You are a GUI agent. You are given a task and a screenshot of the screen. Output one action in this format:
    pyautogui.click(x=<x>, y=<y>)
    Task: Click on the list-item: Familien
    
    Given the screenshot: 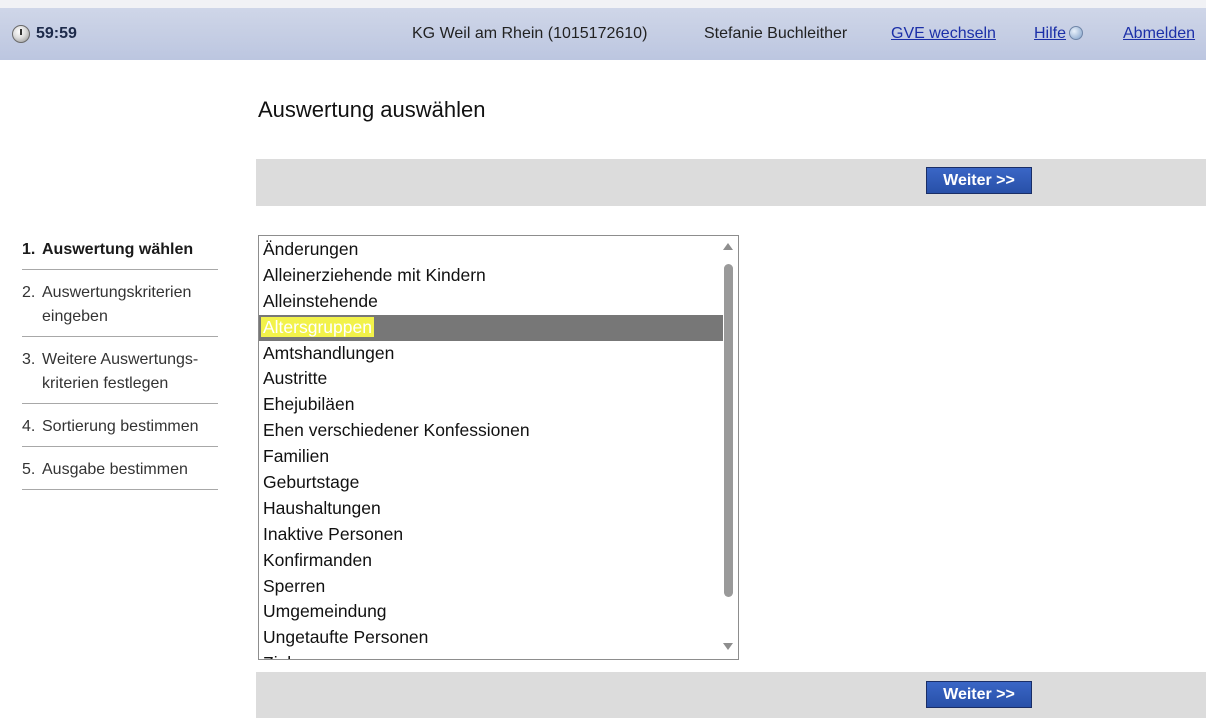 What is the action you would take?
    pyautogui.click(x=491, y=457)
    